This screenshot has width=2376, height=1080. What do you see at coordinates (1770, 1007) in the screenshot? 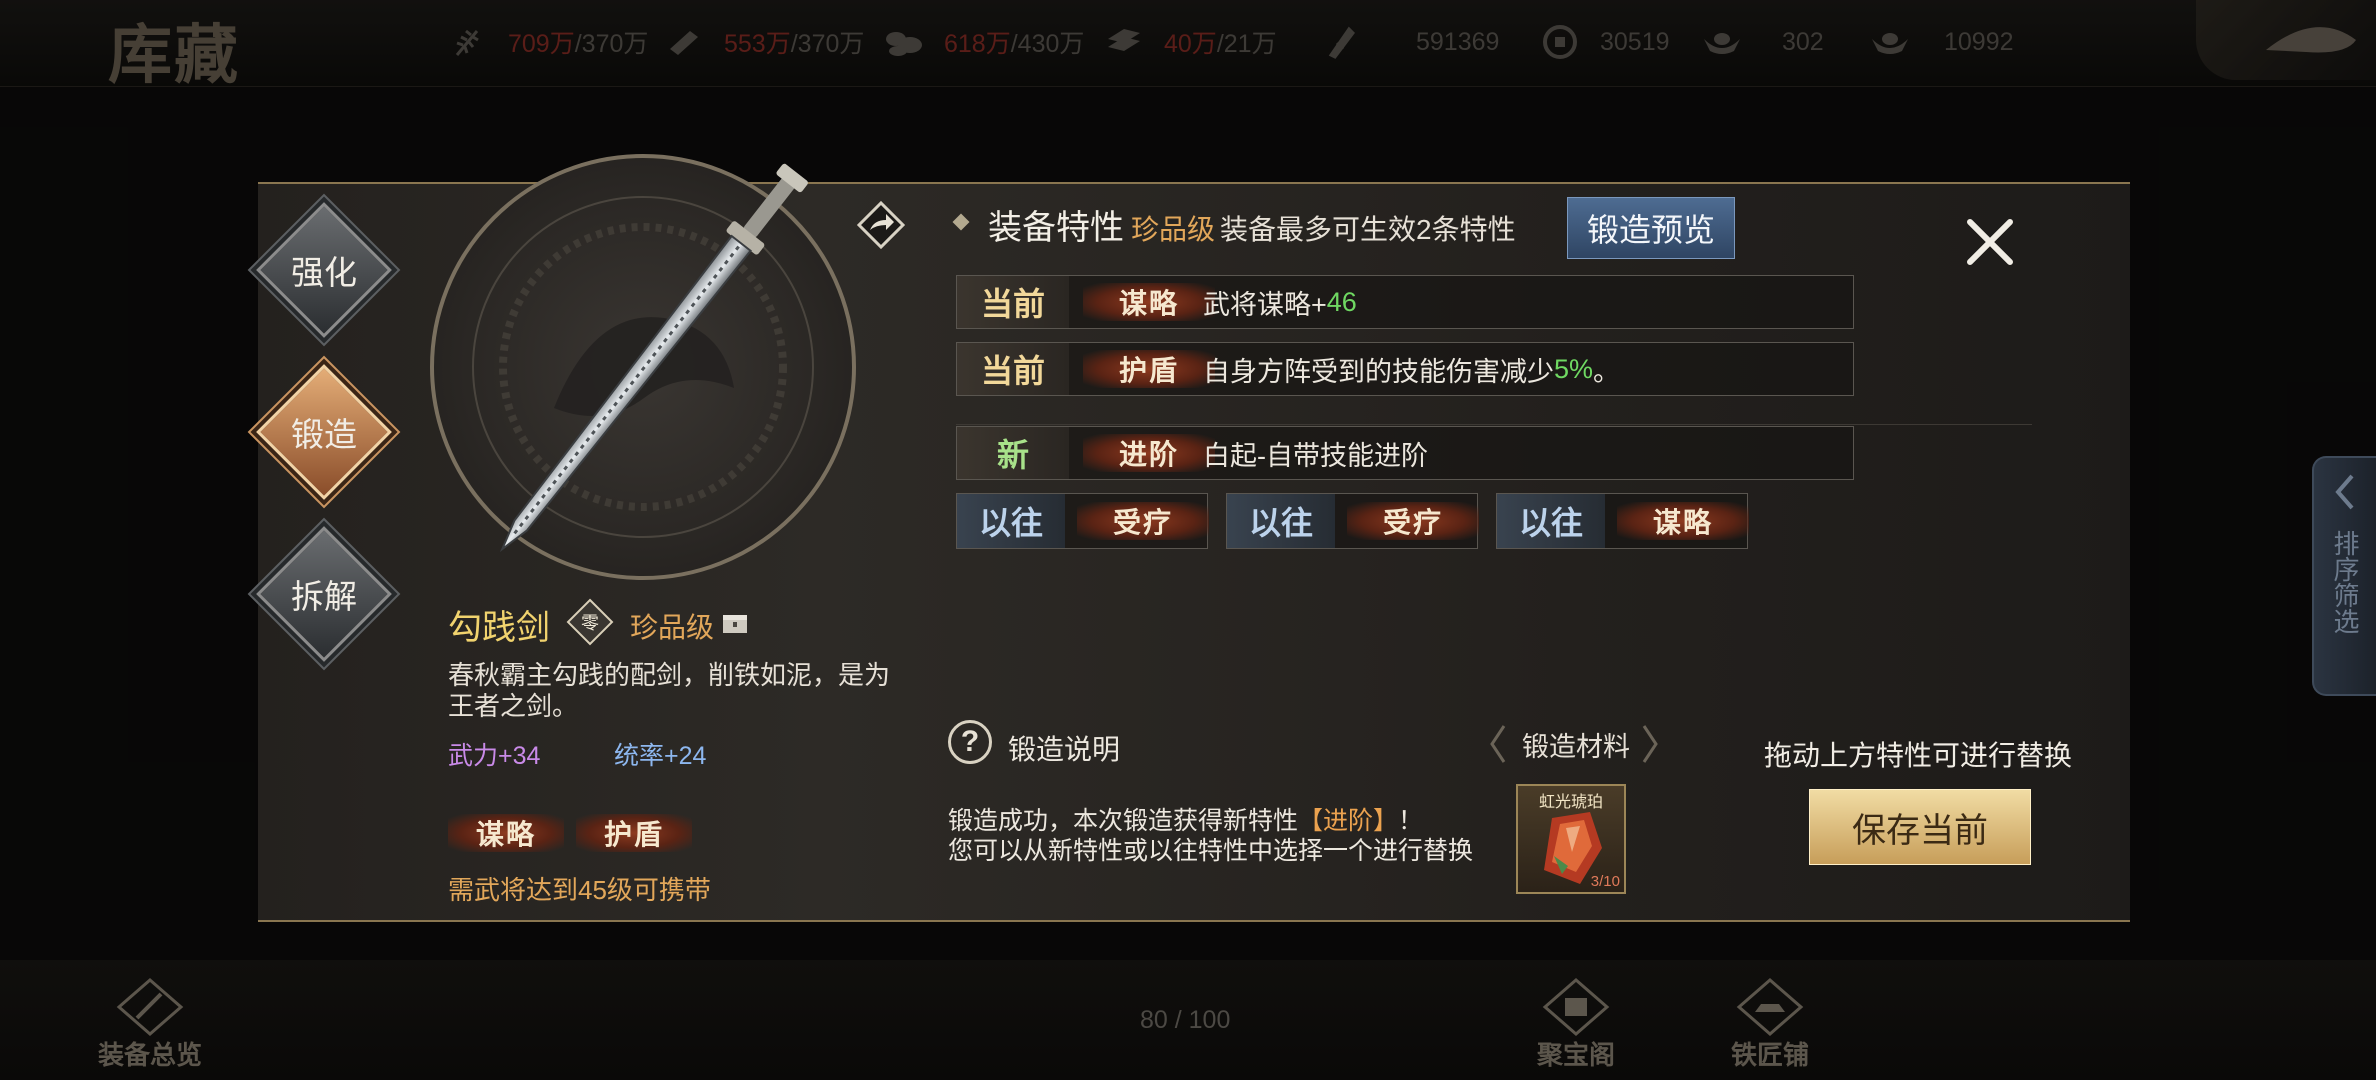
I see `blacksmith-icon` at bounding box center [1770, 1007].